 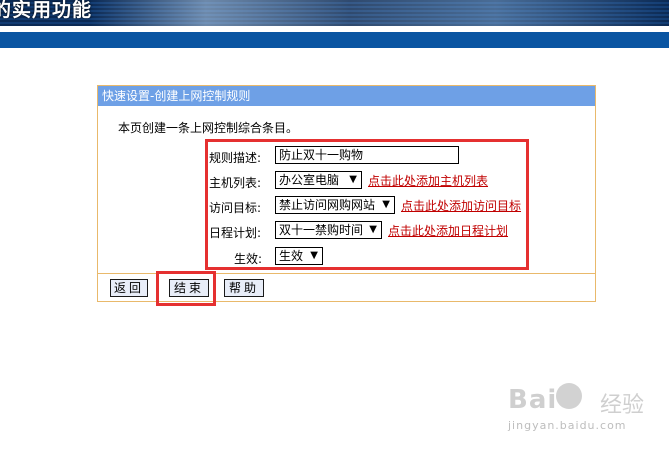 What do you see at coordinates (244, 288) in the screenshot?
I see `help-button: 帮助` at bounding box center [244, 288].